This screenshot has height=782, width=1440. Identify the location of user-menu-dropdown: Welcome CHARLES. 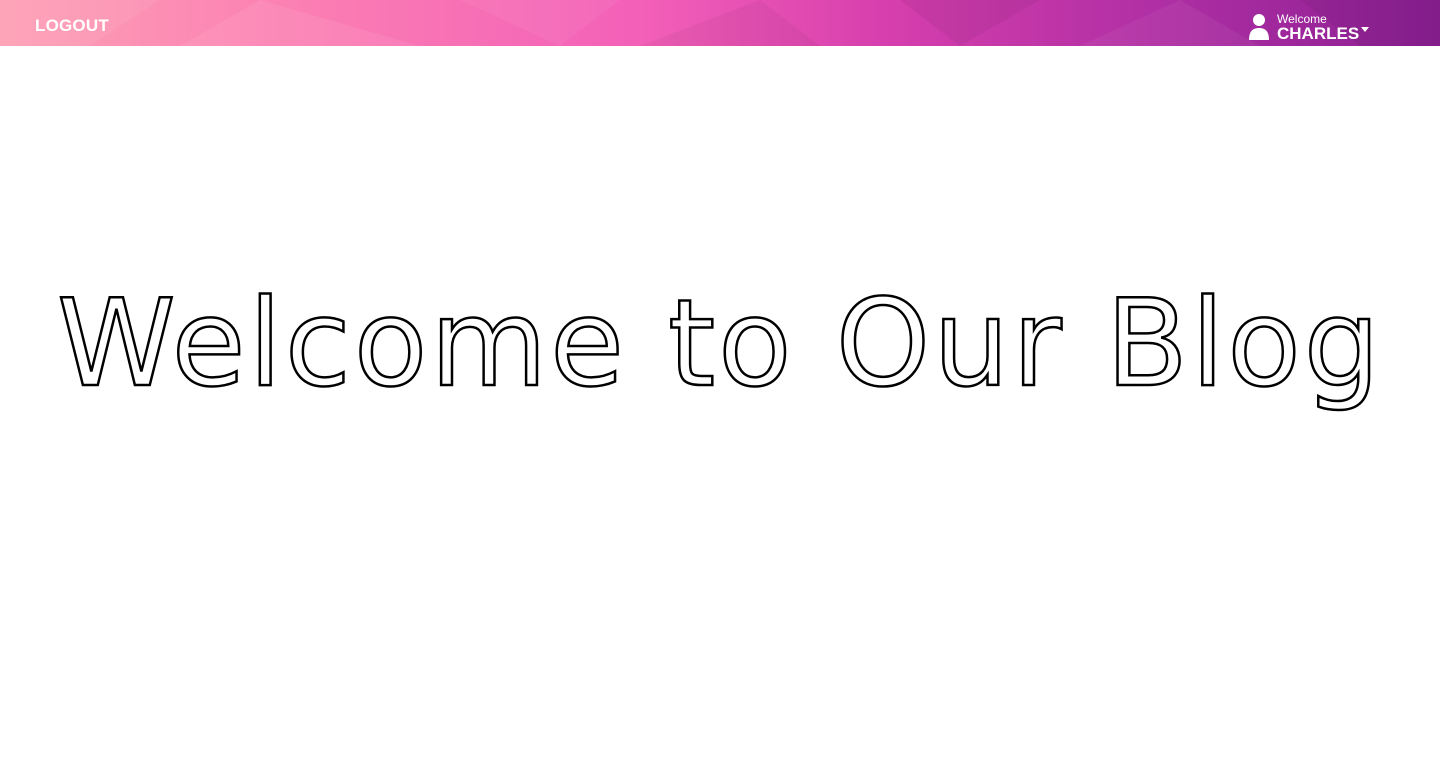
(1312, 27).